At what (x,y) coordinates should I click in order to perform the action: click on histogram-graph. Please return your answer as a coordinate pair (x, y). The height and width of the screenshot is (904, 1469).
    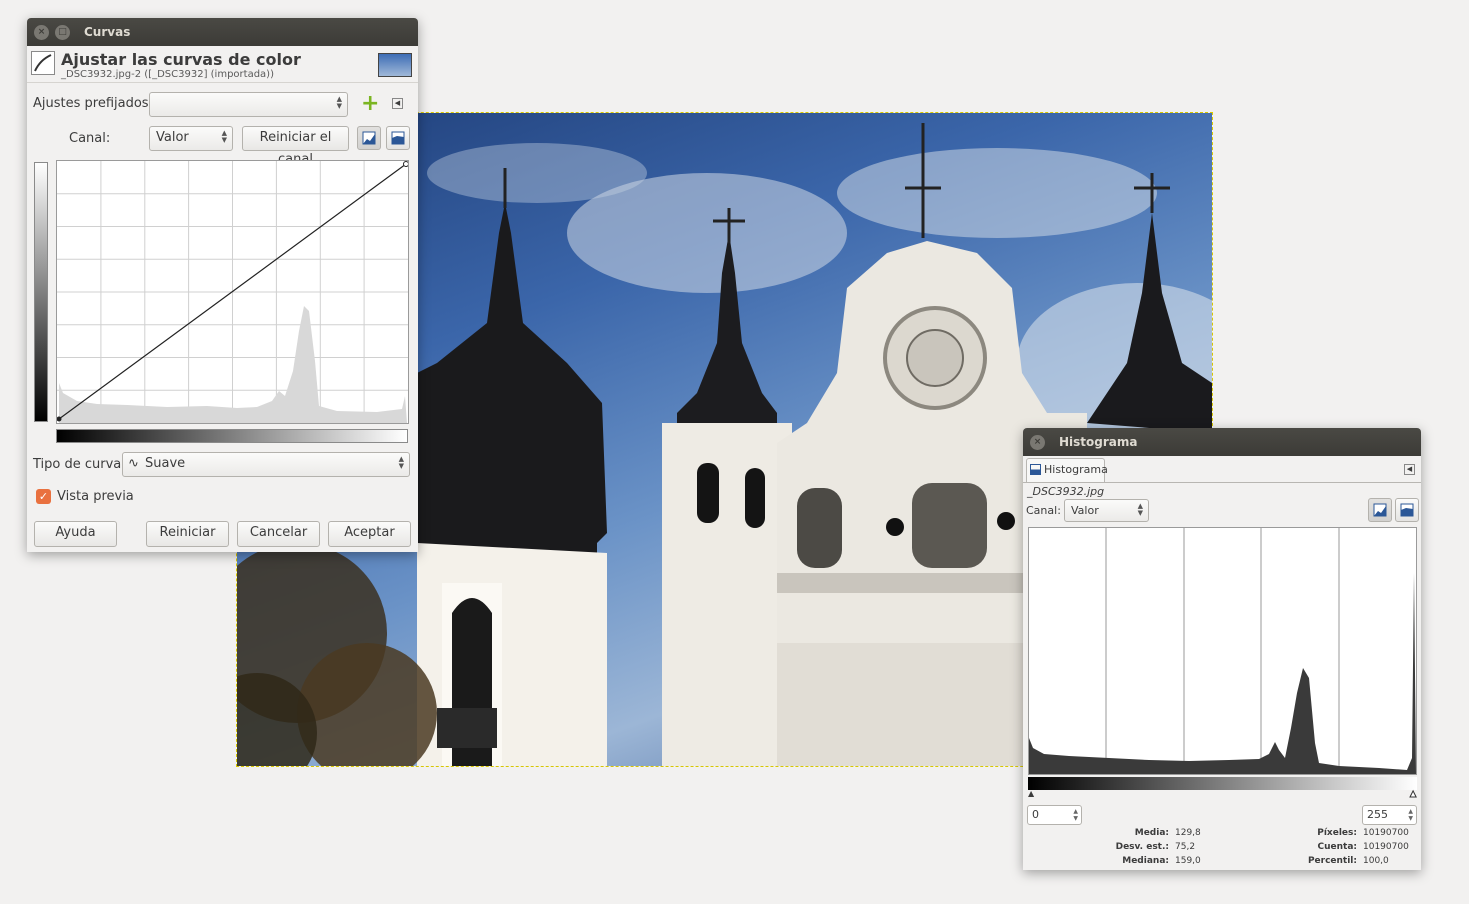
    Looking at the image, I should click on (1222, 651).